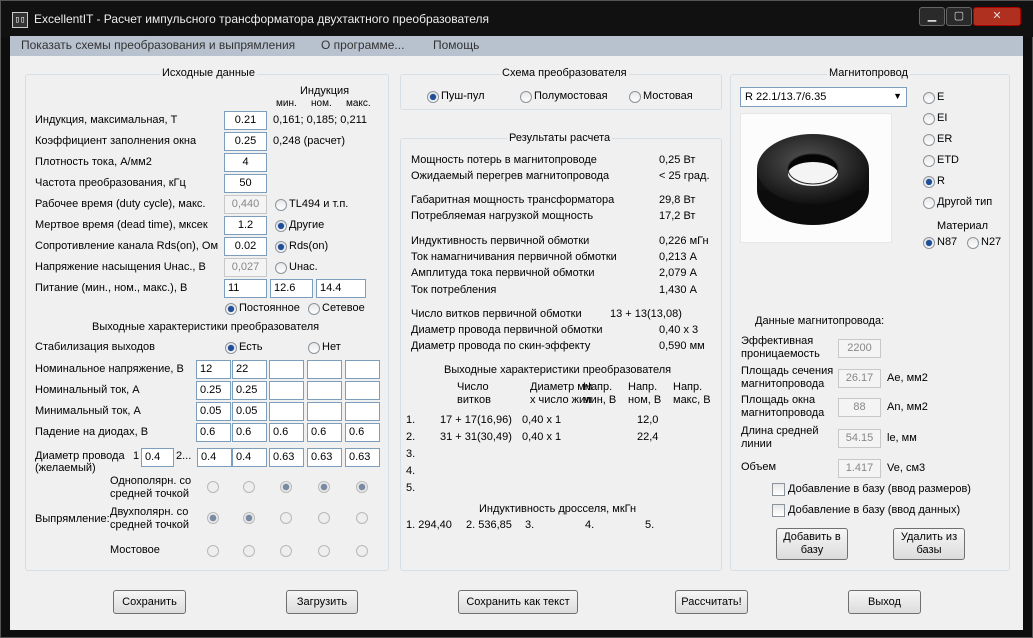 This screenshot has height=638, width=1033. What do you see at coordinates (245, 225) in the screenshot?
I see `input-value: 1.2` at bounding box center [245, 225].